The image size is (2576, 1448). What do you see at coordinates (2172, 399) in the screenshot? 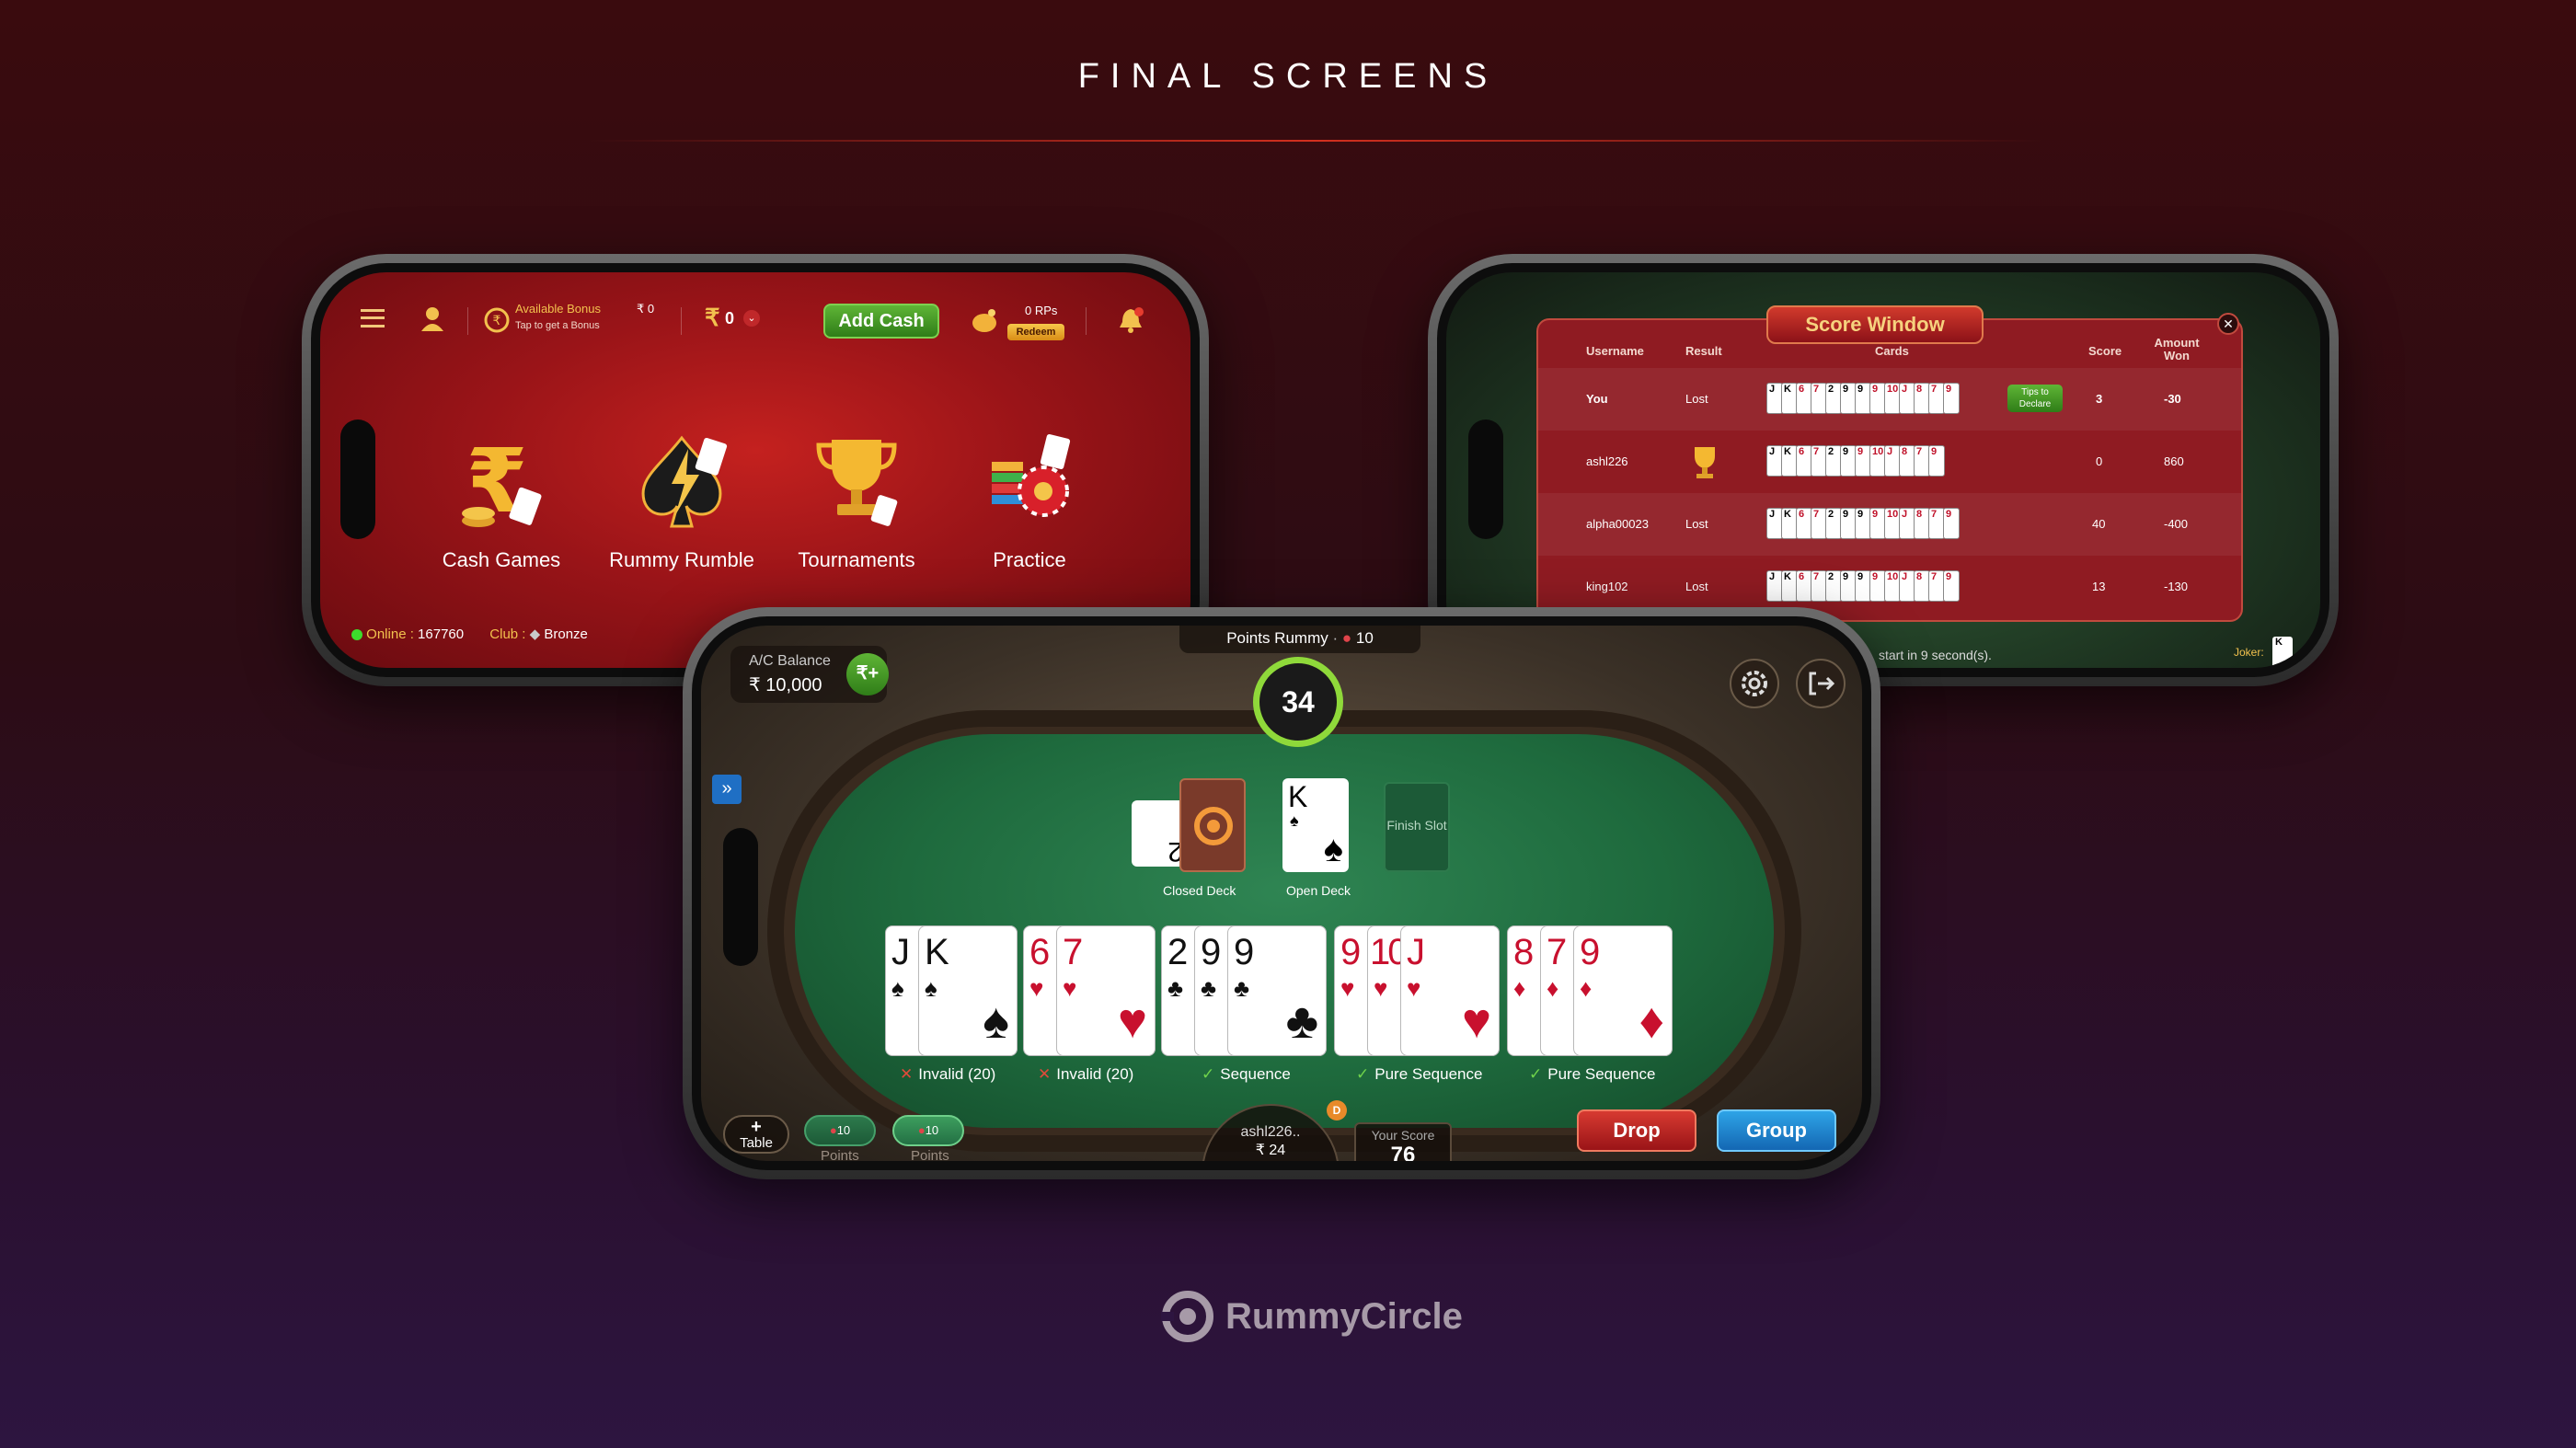
I see `row-won: -30` at bounding box center [2172, 399].